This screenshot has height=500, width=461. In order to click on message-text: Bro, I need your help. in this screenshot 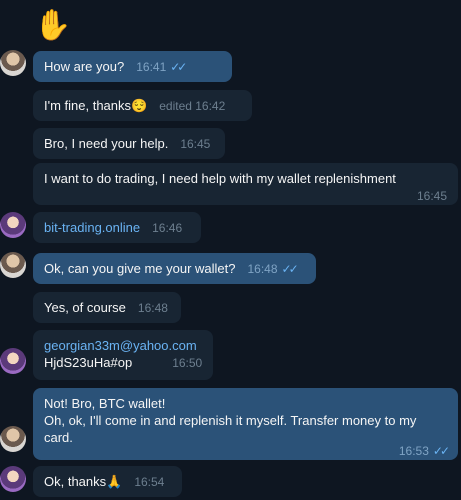, I will do `click(106, 143)`.